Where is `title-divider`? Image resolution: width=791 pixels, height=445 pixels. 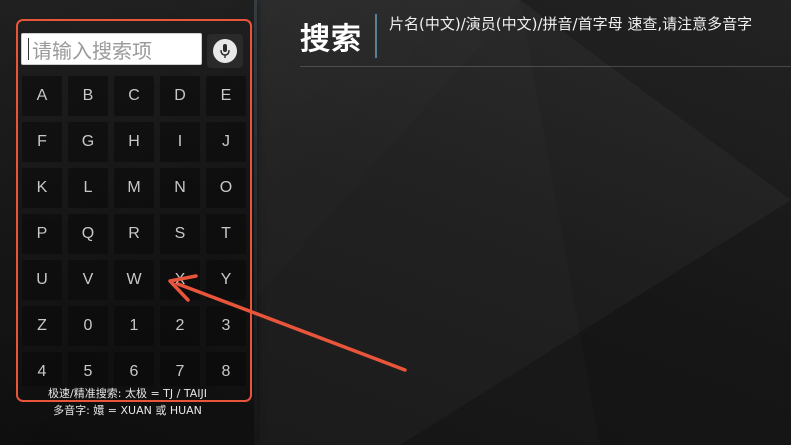
title-divider is located at coordinates (376, 36).